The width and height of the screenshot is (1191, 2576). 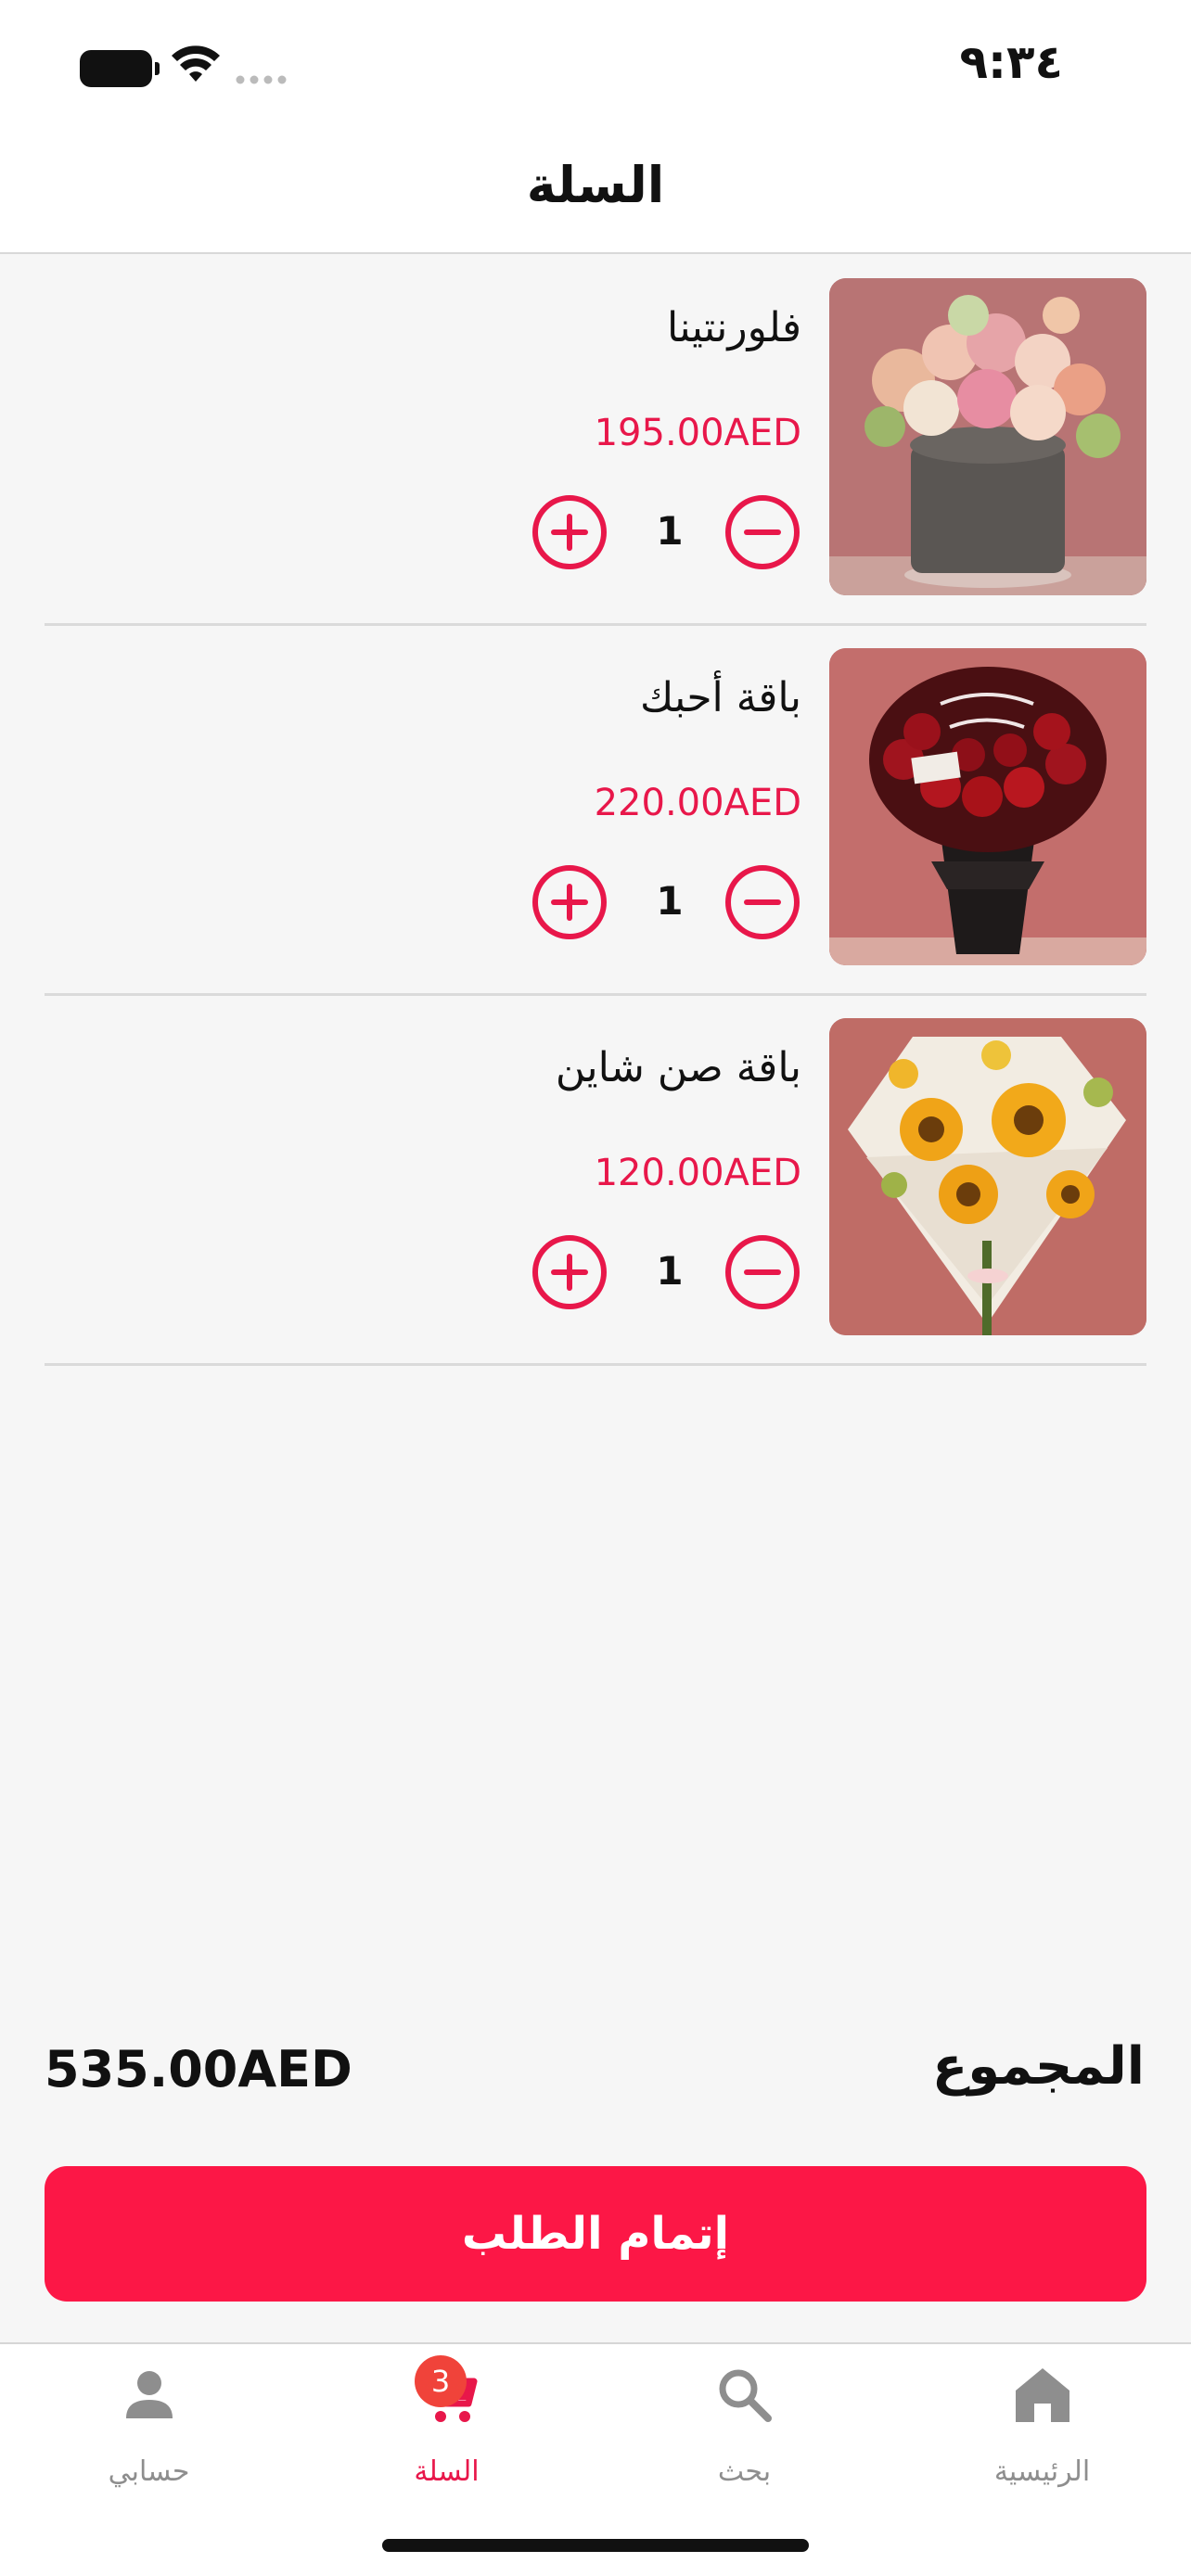 I want to click on tab-home: الرئيسية, so click(x=1042, y=2427).